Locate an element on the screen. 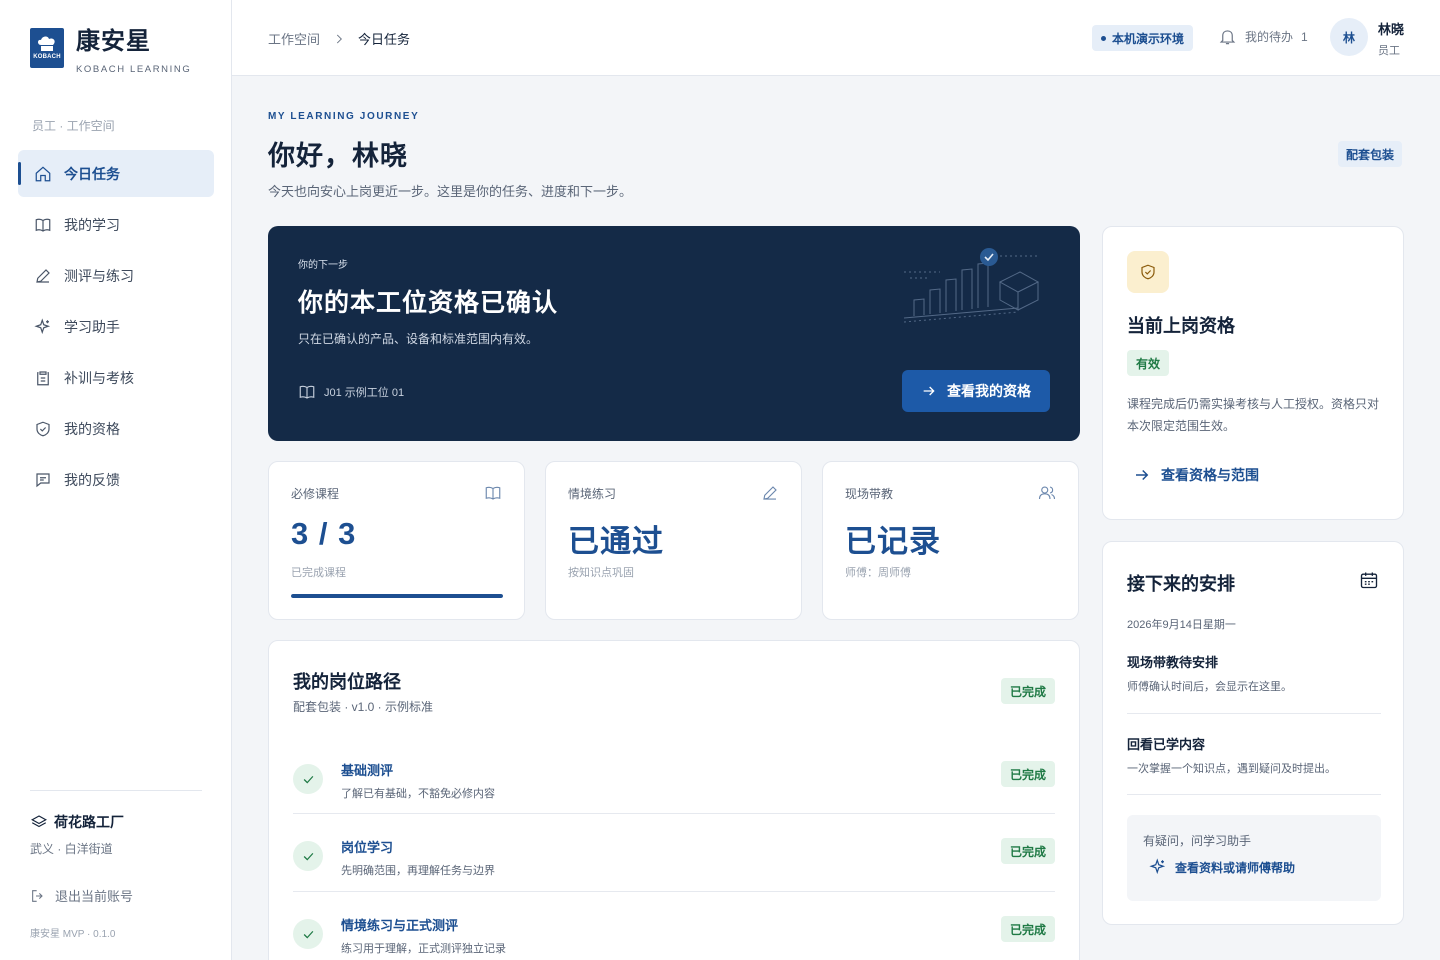  sidebar-item-my-learning: 我的学习 is located at coordinates (116, 224).